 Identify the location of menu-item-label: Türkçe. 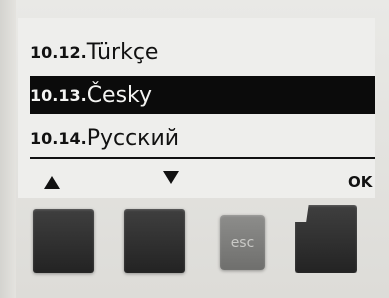
(122, 52).